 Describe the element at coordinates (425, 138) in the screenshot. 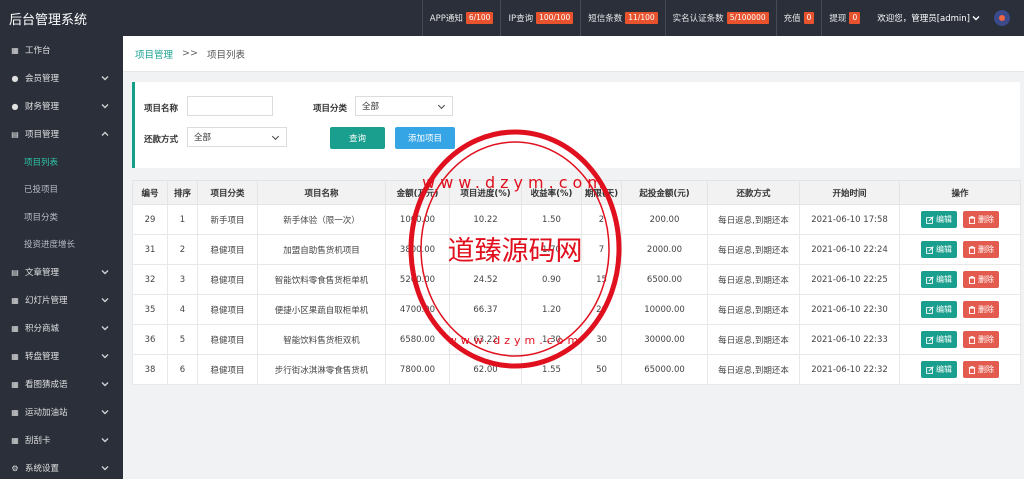

I see `add-project-button: 添加项目` at that location.